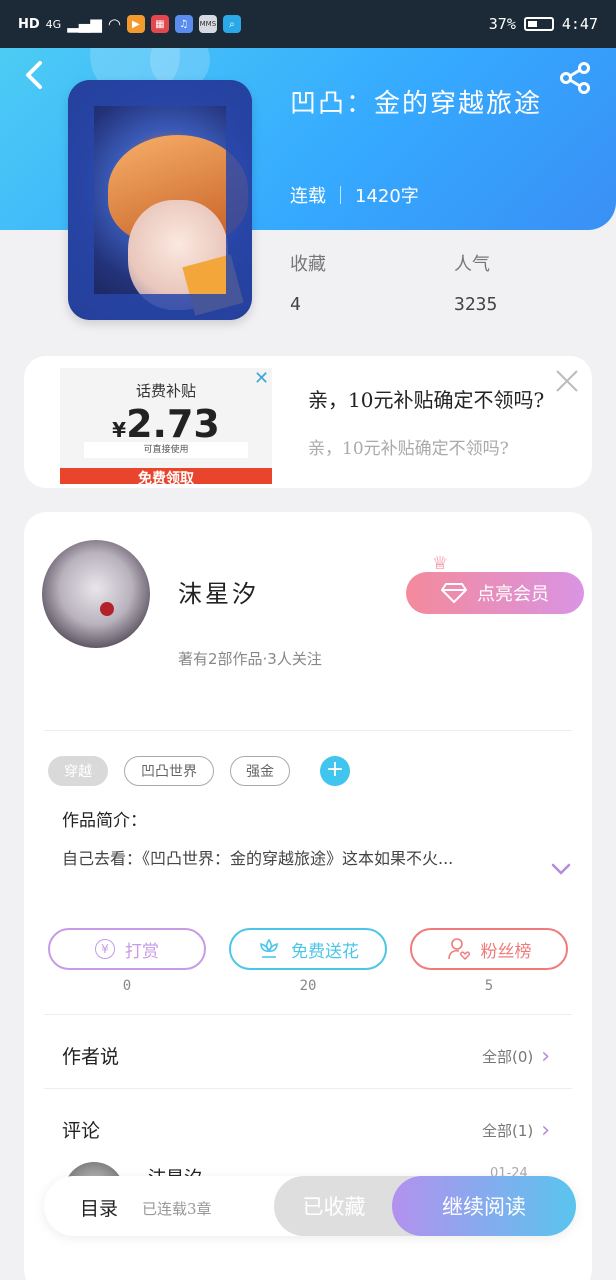 The width and height of the screenshot is (616, 1280). What do you see at coordinates (159, 24) in the screenshot?
I see `app-notification-icon: ▦` at bounding box center [159, 24].